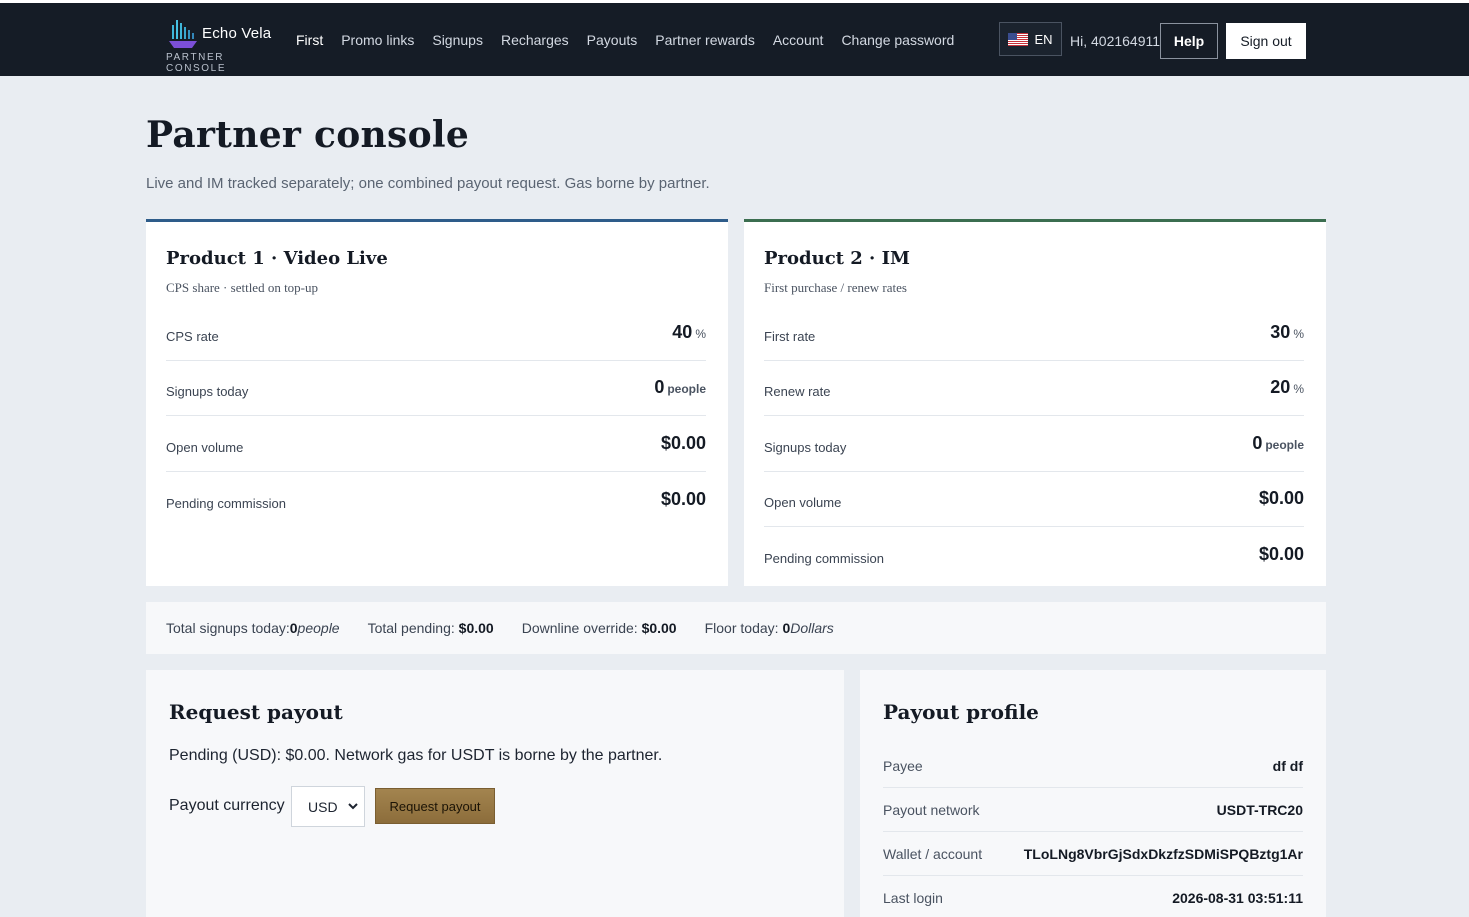 The height and width of the screenshot is (917, 1469). I want to click on card-title: Product 2 · IM, so click(837, 258).